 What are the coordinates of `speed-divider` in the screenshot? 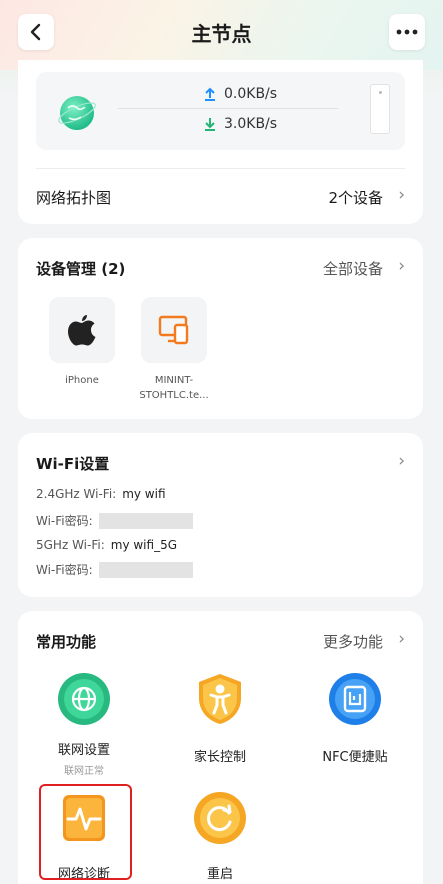 It's located at (228, 108).